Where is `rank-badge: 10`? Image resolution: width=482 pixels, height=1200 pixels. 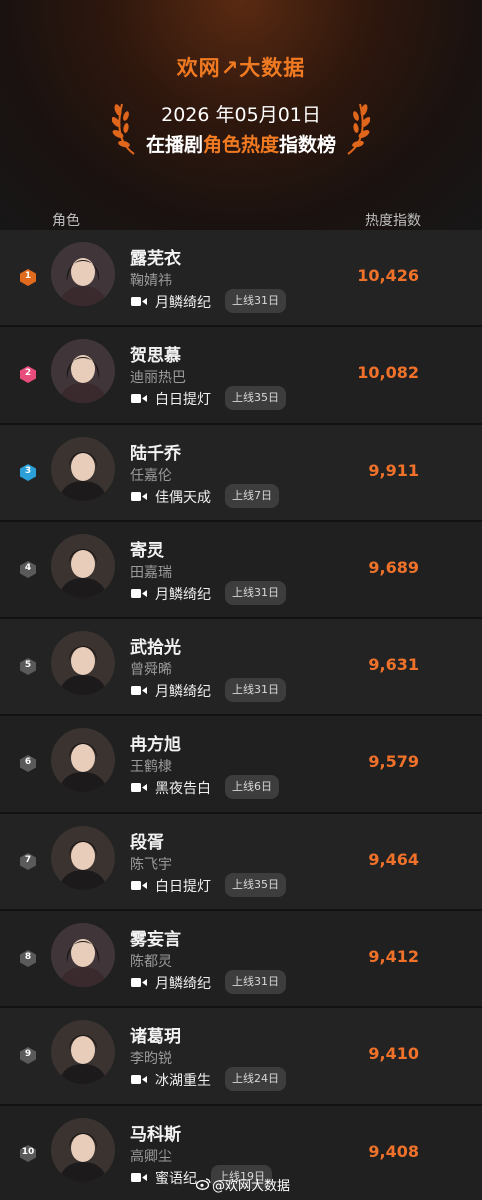
rank-badge: 10 is located at coordinates (28, 1153).